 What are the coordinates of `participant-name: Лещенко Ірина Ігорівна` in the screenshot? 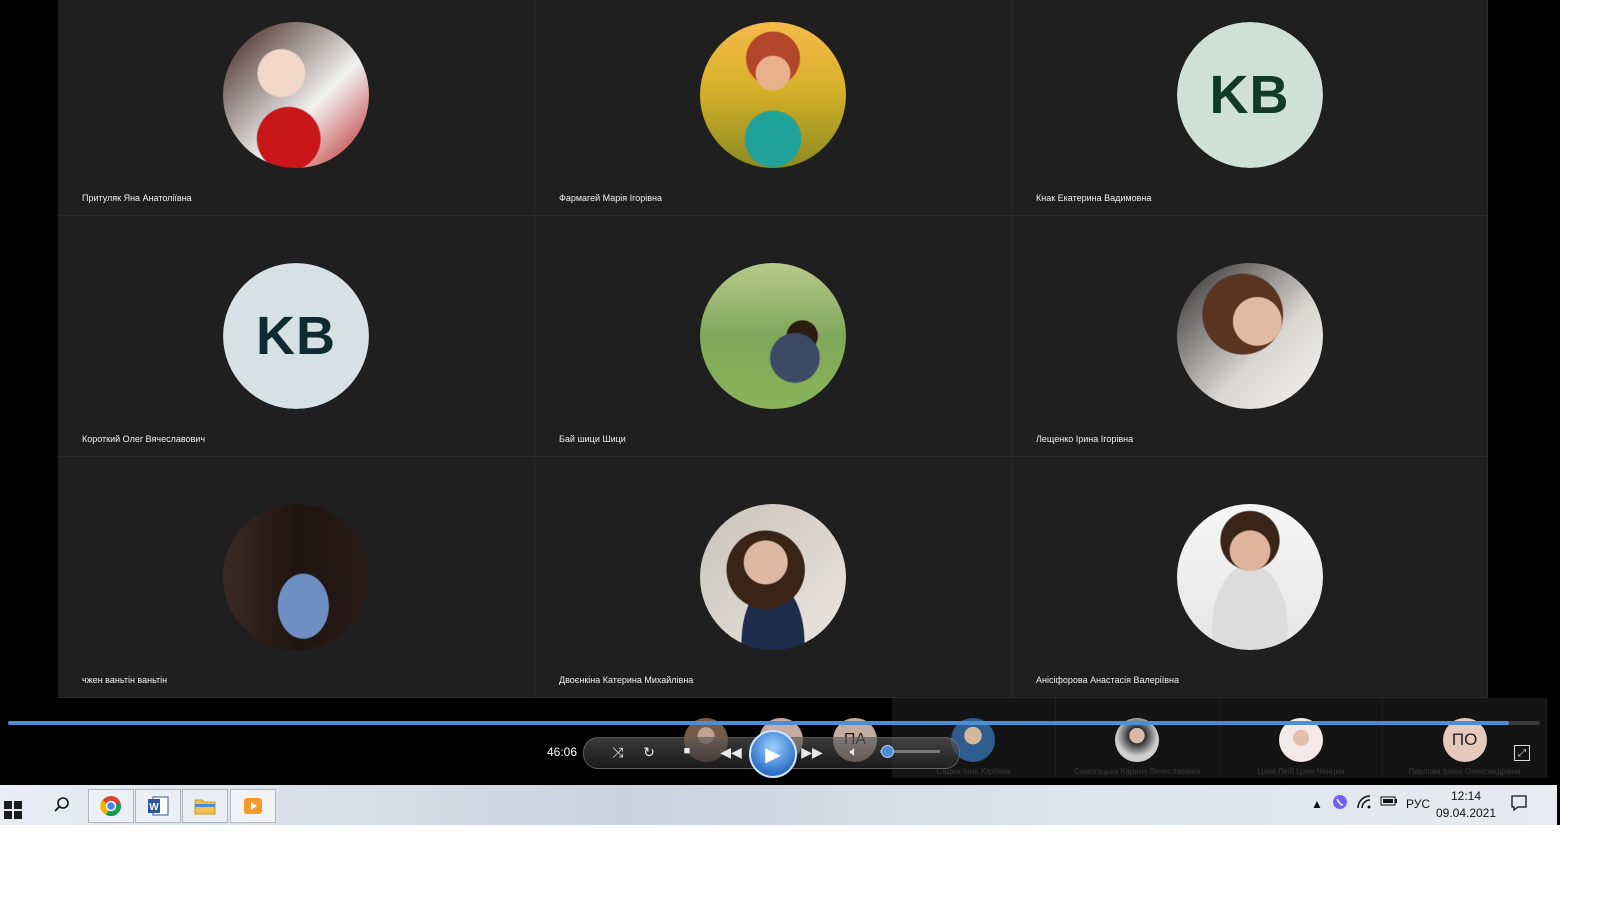 It's located at (1085, 439).